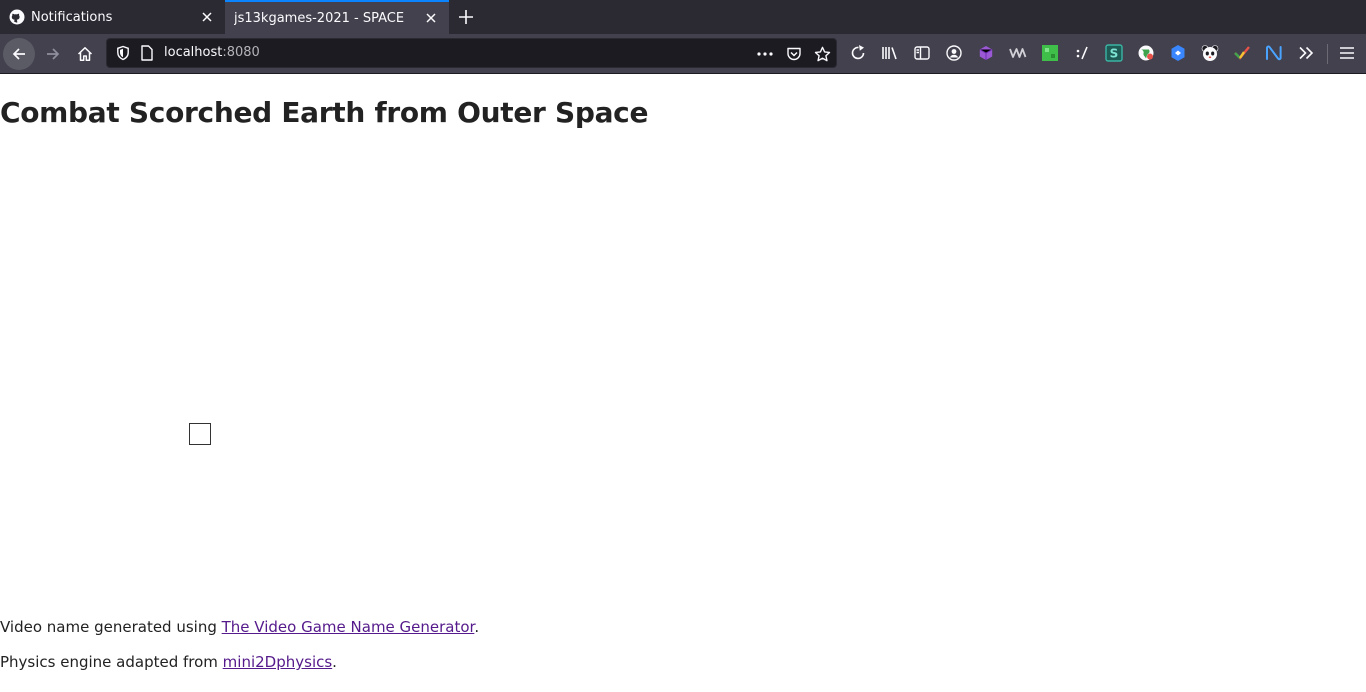 The height and width of the screenshot is (692, 1366). I want to click on menu-icon, so click(1347, 53).